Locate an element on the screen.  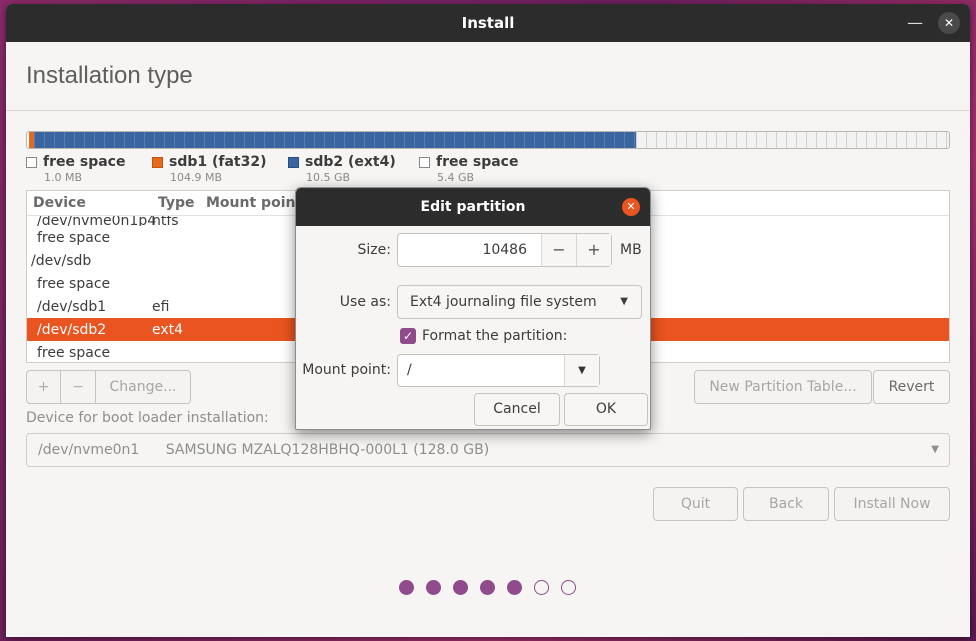
install-now-button: Install Now is located at coordinates (892, 504).